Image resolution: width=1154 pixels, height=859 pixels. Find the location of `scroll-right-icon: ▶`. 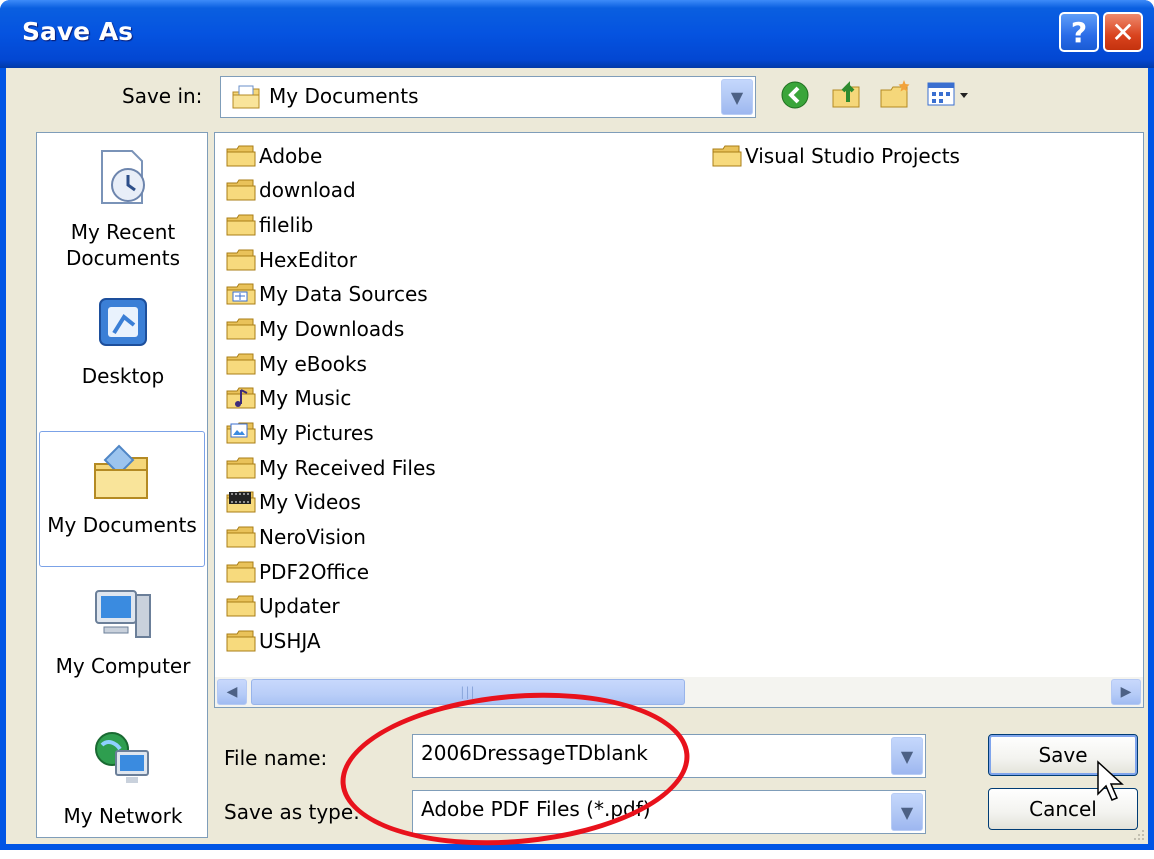

scroll-right-icon: ▶ is located at coordinates (1126, 692).